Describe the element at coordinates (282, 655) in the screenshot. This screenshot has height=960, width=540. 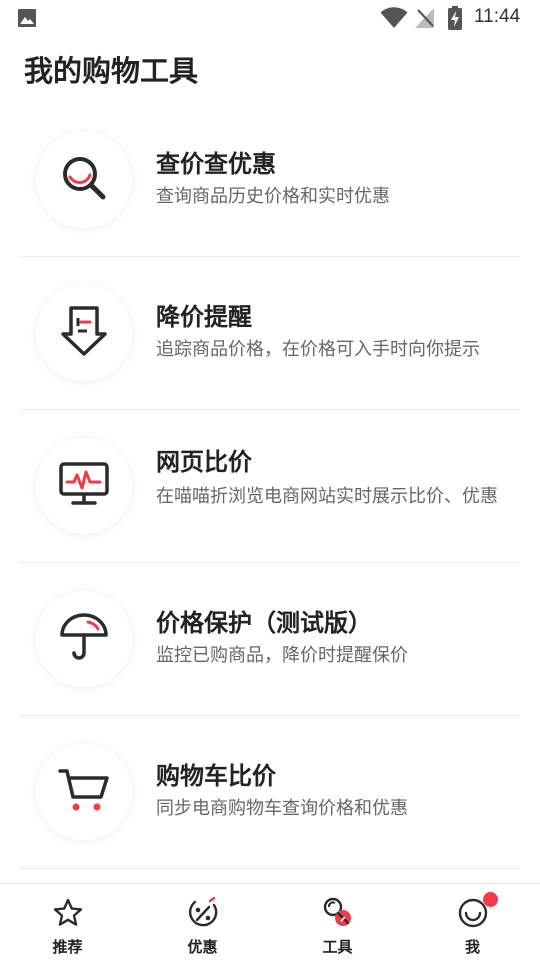
I see `tool-desc: 监控已购商品，降价时提醒保价` at that location.